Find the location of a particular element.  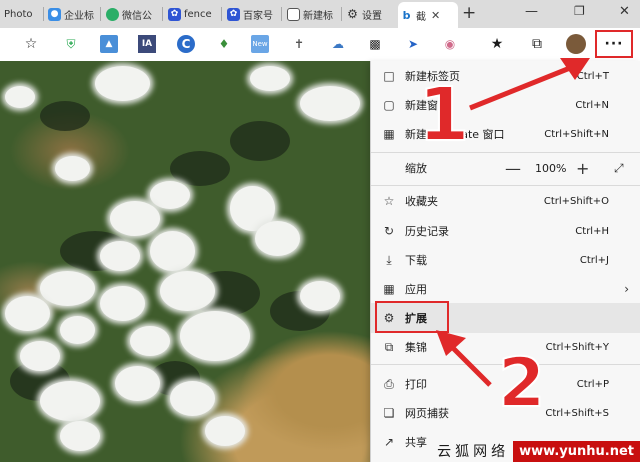

web-capture-icon: ❏ is located at coordinates (389, 413).